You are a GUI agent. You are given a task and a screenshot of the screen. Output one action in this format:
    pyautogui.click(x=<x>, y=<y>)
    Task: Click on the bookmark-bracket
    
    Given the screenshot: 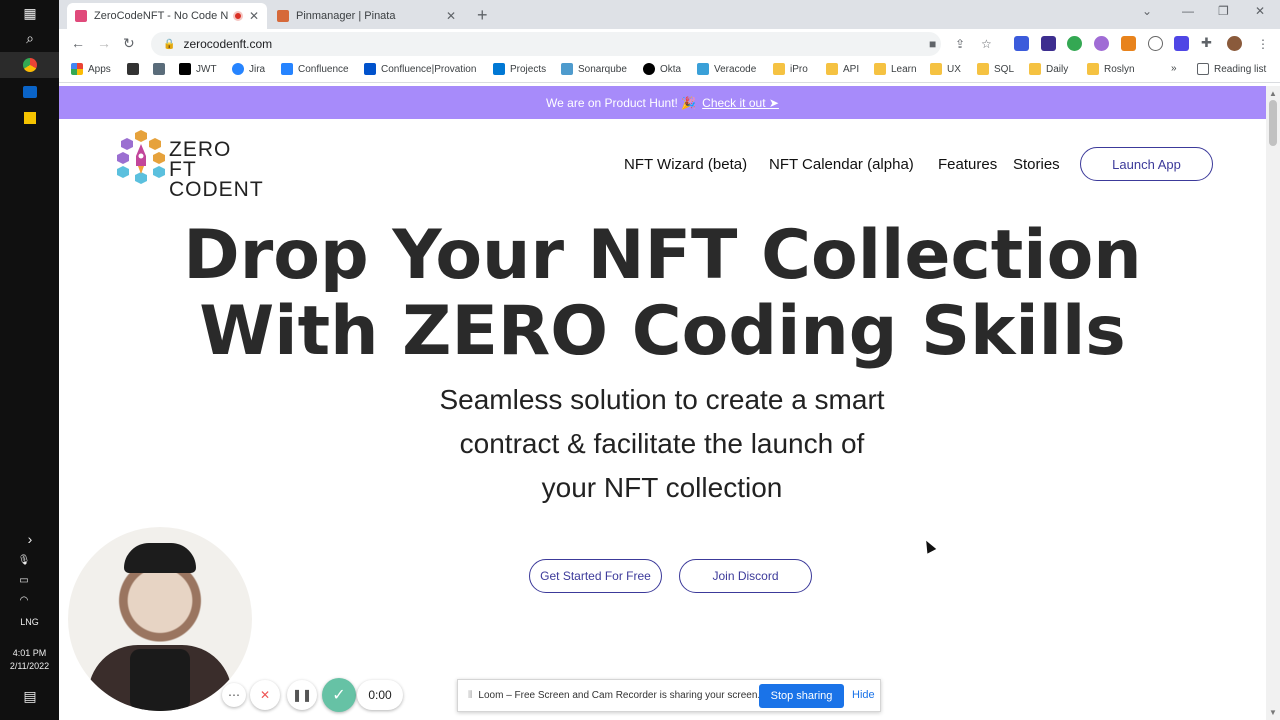 What is the action you would take?
    pyautogui.click(x=135, y=69)
    